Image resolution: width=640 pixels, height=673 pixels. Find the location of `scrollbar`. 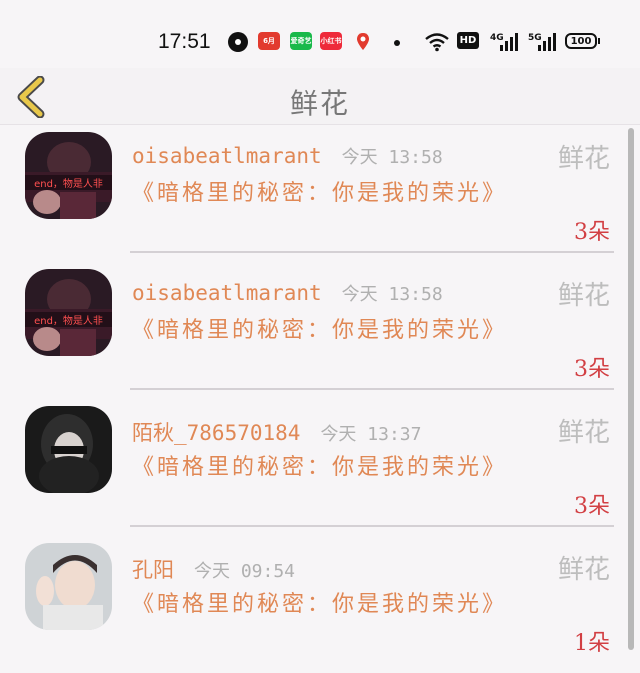

scrollbar is located at coordinates (631, 389).